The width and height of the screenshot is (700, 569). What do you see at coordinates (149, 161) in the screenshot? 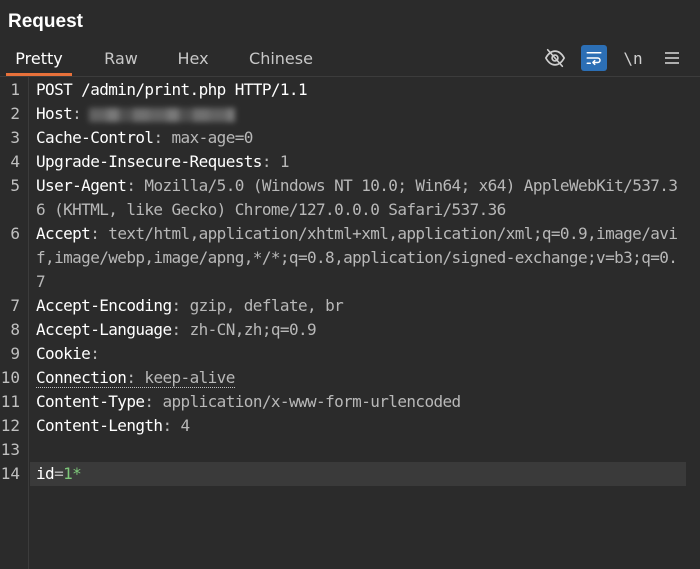
I see `header-name: Upgrade-Insecure-Requests` at bounding box center [149, 161].